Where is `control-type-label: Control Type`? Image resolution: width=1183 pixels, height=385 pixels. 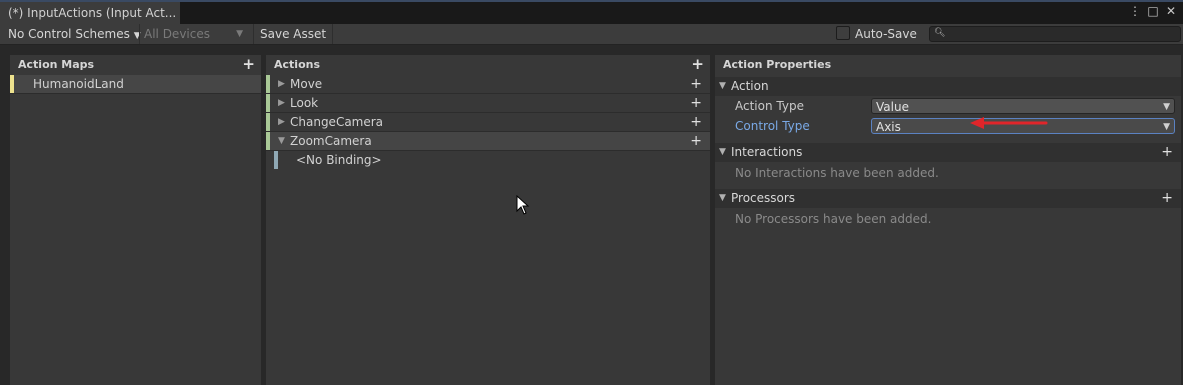 control-type-label: Control Type is located at coordinates (772, 126).